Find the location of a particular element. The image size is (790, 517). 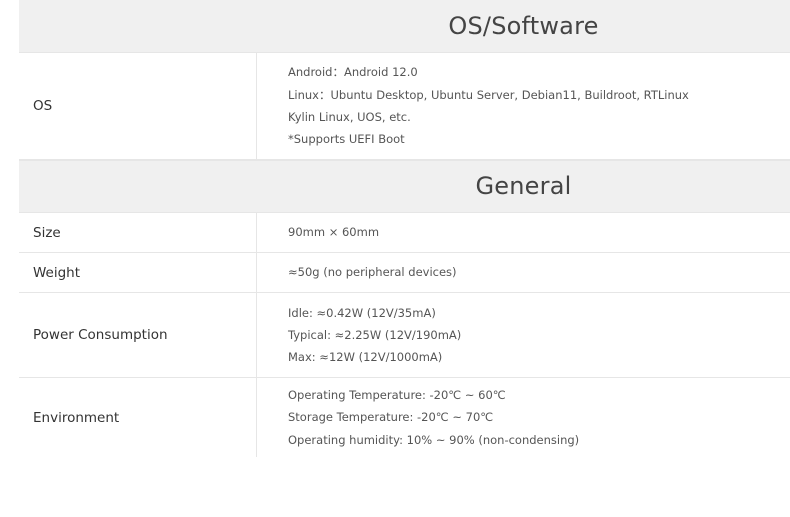

weight-row-label: Weight is located at coordinates (138, 272).